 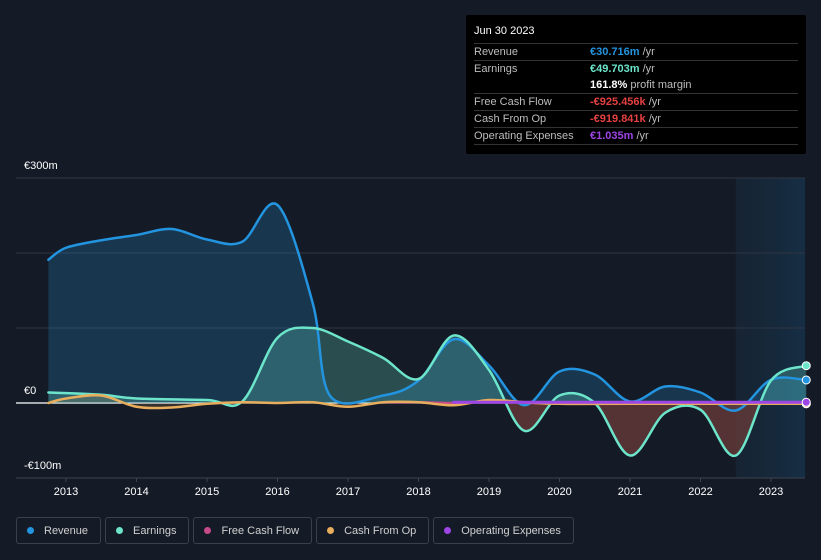 I want to click on tooltip-row-free-cash-flow: Free Cash Flow -€925.456k /yr, so click(x=636, y=101).